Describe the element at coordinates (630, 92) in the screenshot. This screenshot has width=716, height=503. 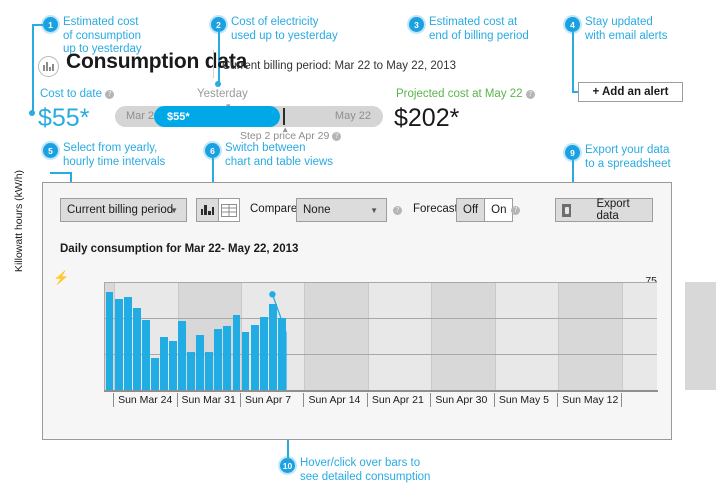
I see `add-alert-button: + Add an alert` at that location.